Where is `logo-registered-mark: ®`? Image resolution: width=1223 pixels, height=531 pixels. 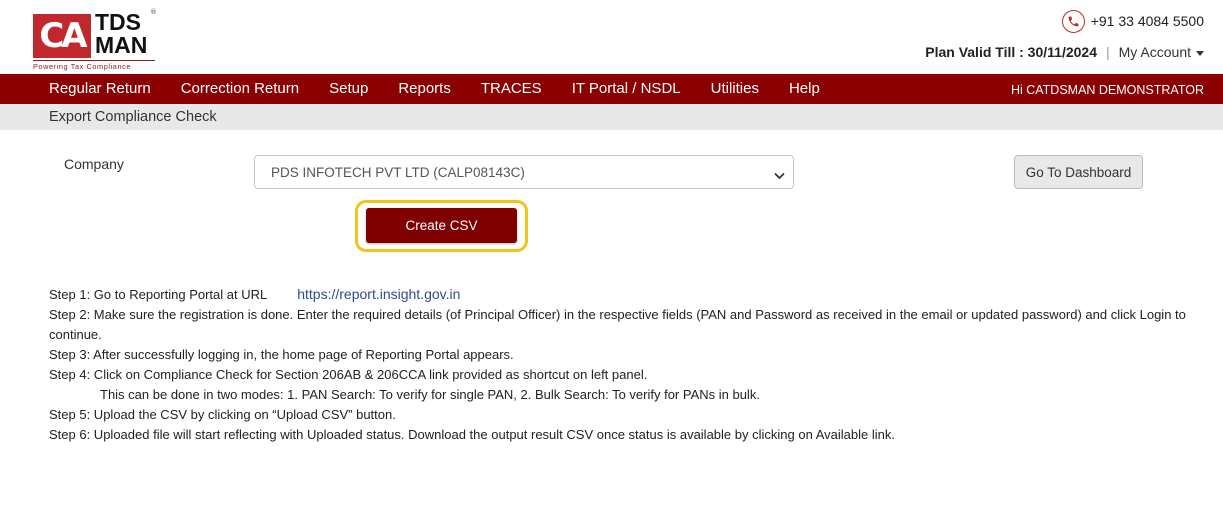
logo-registered-mark: ® is located at coordinates (153, 12).